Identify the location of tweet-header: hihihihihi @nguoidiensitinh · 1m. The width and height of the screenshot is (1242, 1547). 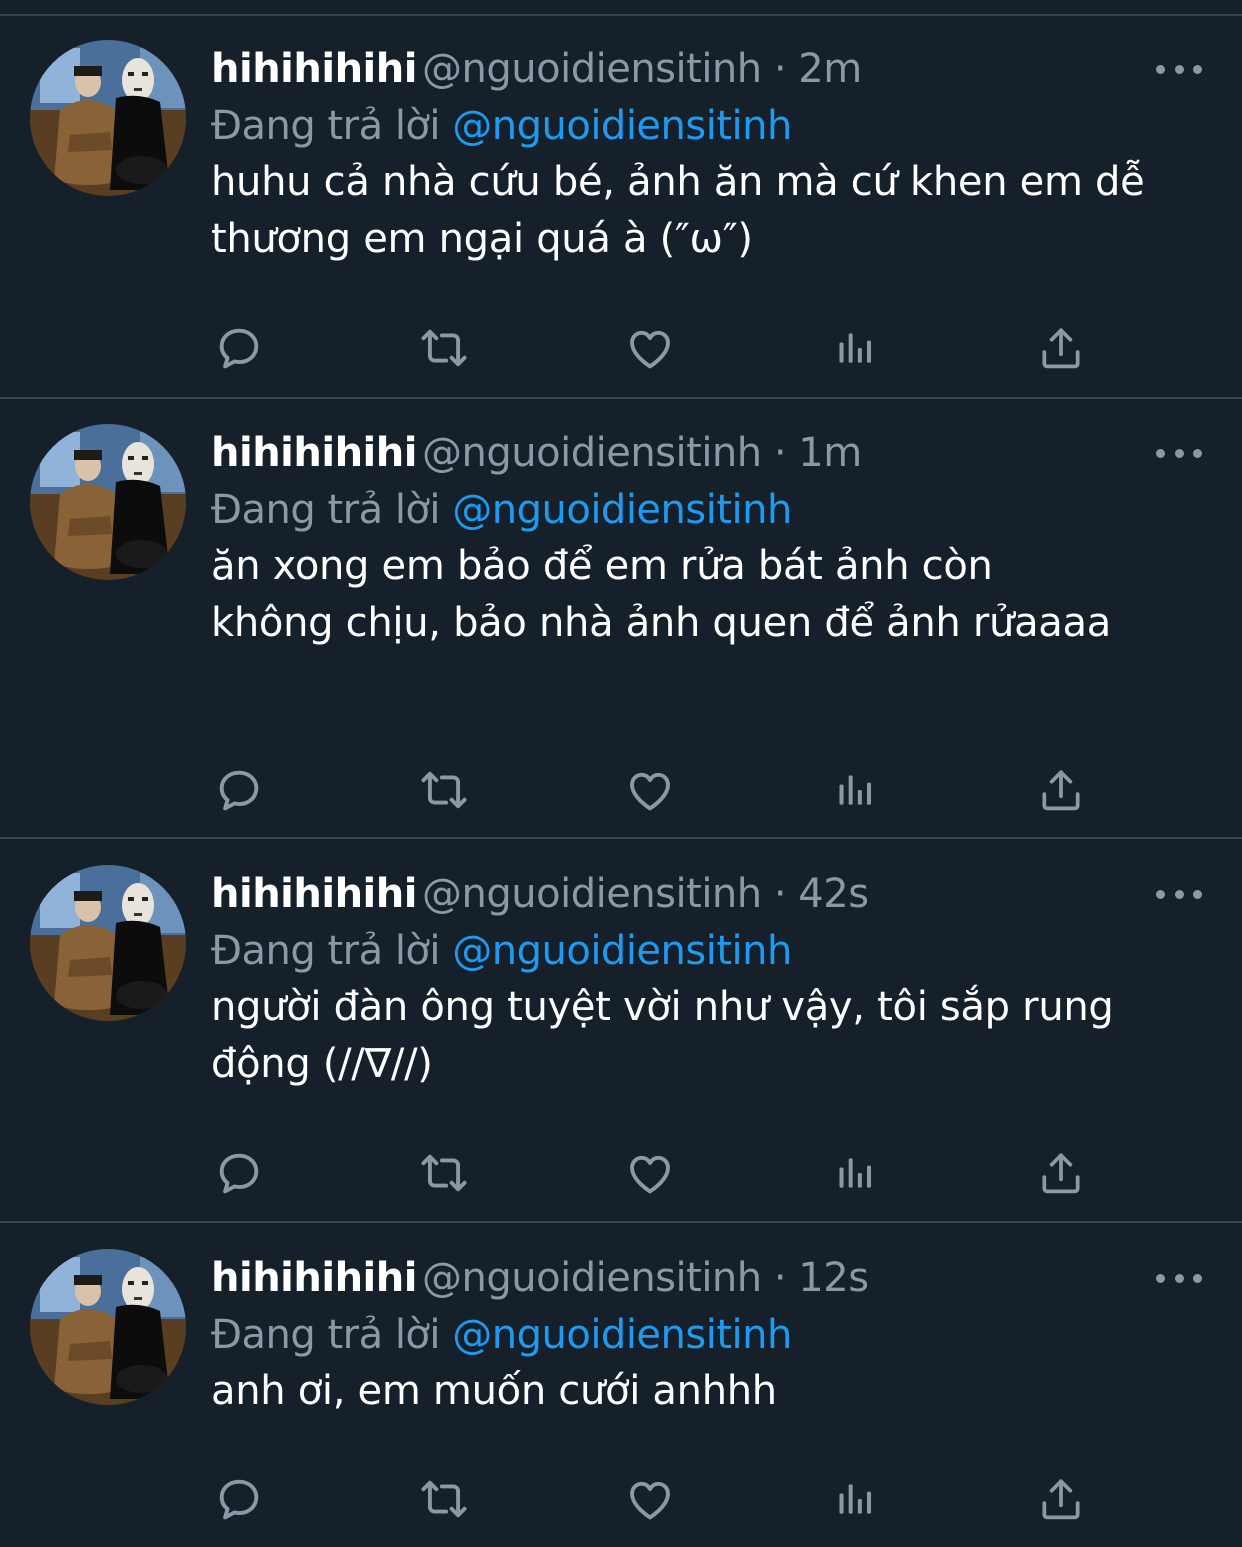
(536, 453).